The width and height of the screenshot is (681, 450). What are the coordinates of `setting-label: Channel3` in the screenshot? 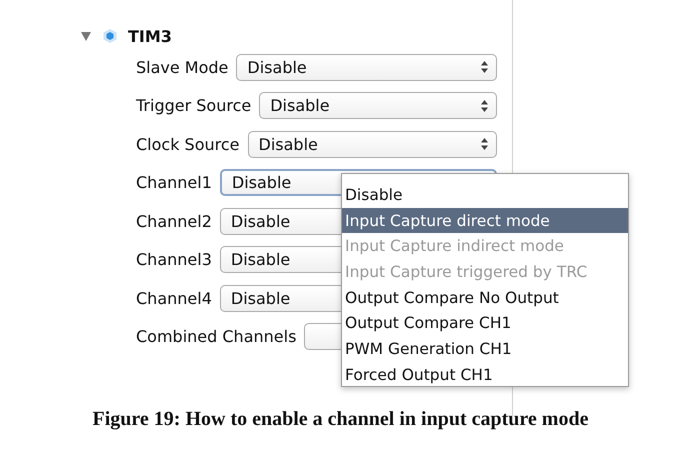 It's located at (174, 260).